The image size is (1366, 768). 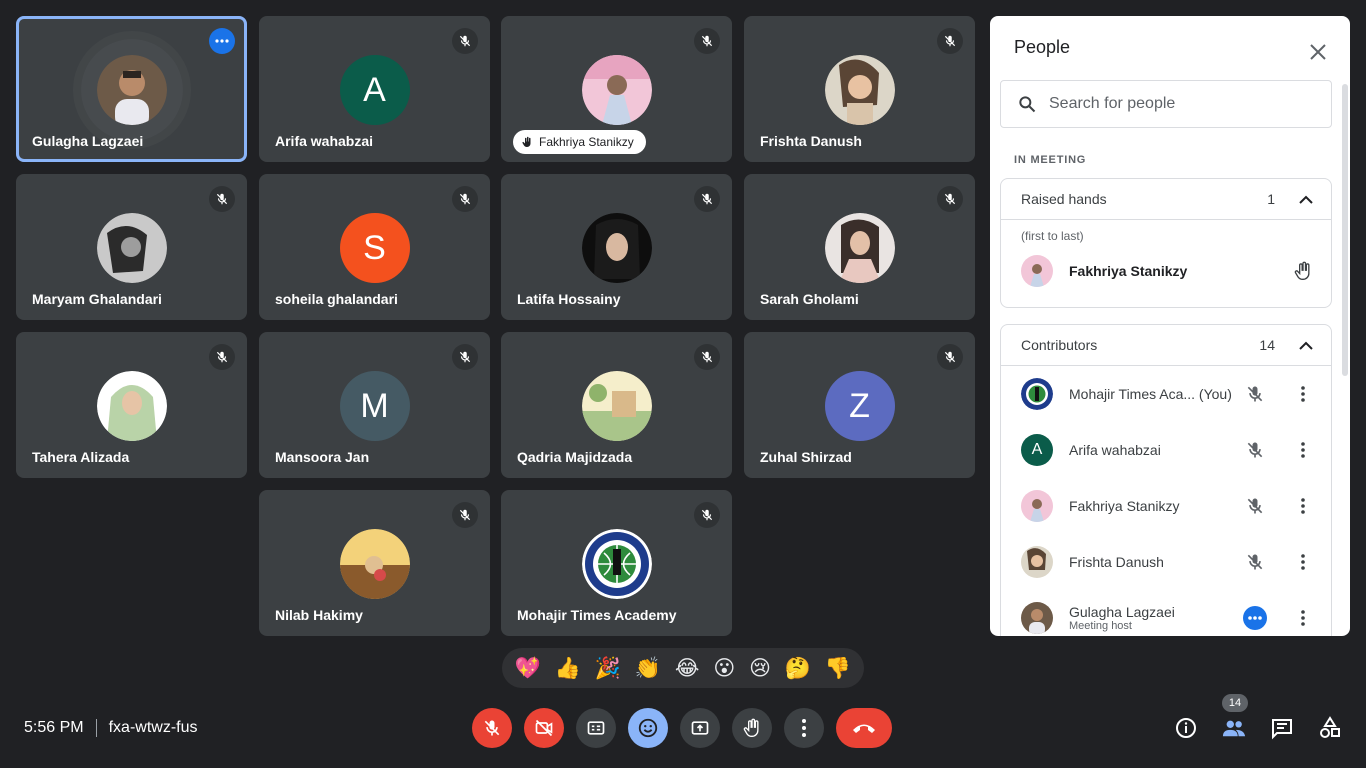 I want to click on reaction-clapping: 👏, so click(x=648, y=668).